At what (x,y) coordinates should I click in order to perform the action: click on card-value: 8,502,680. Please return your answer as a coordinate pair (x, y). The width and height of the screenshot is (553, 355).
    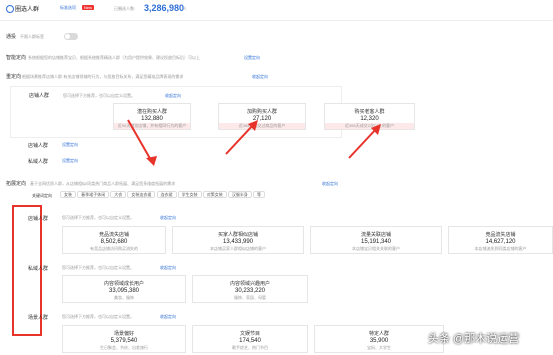
    Looking at the image, I should click on (114, 242).